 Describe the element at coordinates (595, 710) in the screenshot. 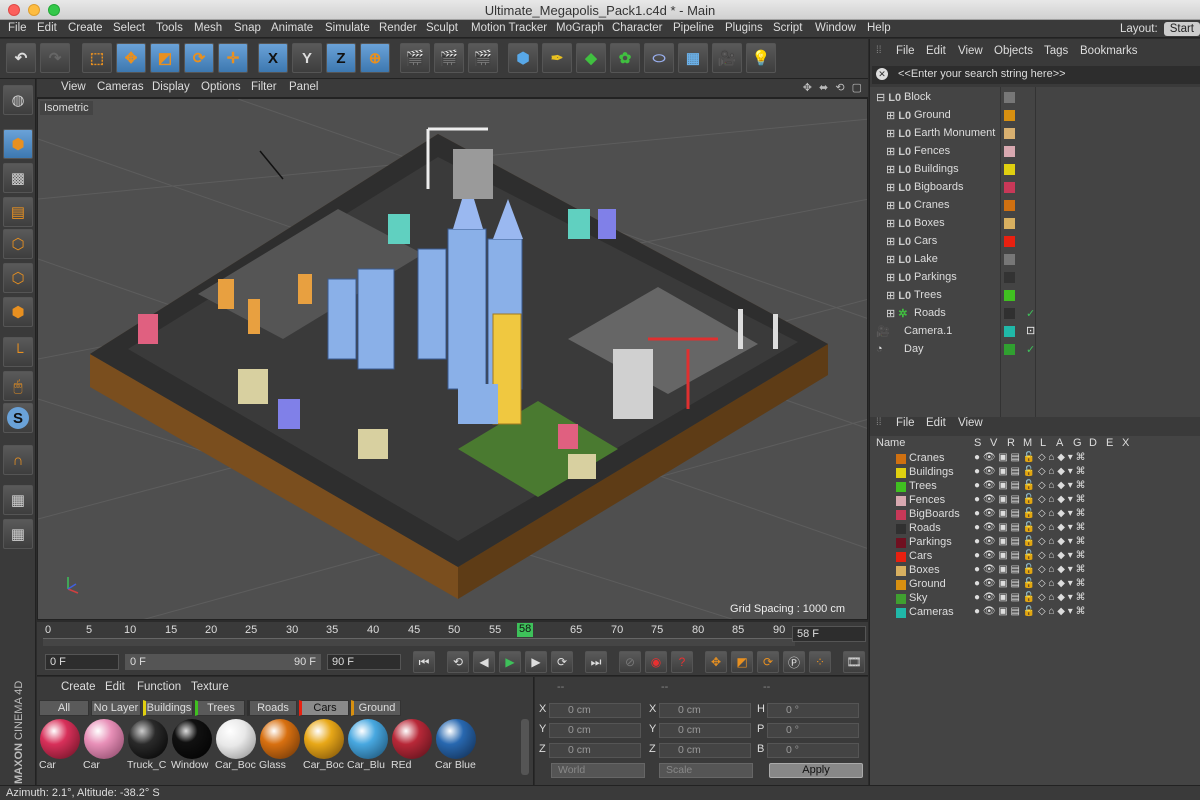

I see `position-x-field: 0 cm` at that location.